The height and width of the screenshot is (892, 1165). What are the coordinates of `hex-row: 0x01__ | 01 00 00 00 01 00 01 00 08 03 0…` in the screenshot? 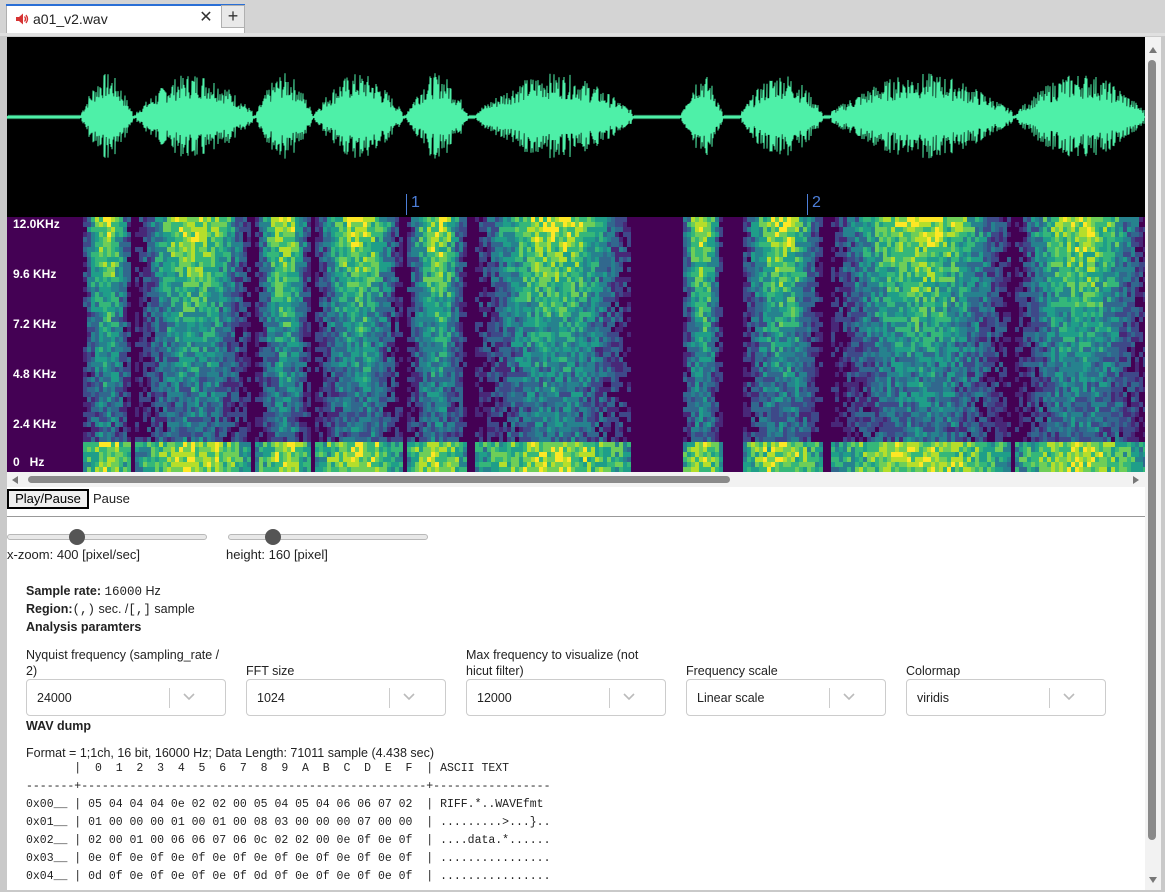 It's located at (288, 822).